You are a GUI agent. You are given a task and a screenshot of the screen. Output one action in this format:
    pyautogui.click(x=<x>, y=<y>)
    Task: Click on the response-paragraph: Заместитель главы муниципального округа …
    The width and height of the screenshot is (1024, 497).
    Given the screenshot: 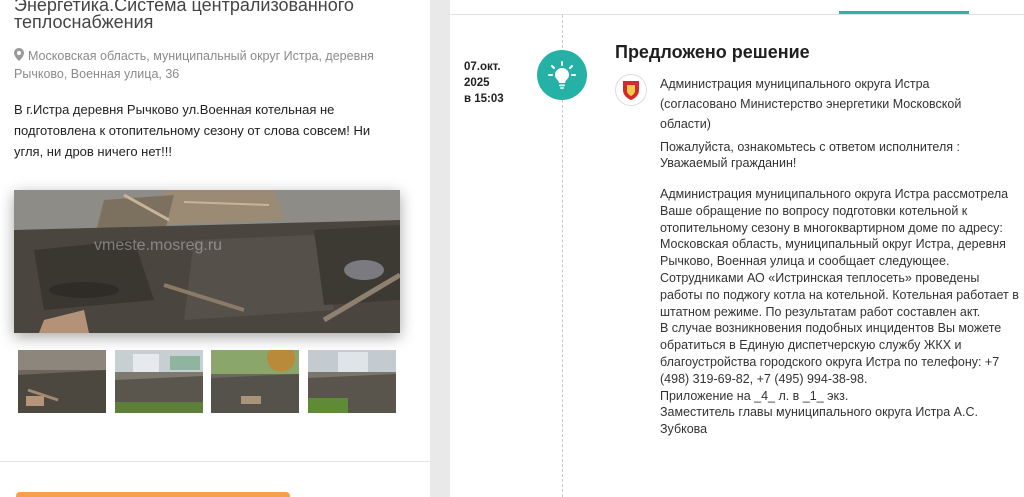 What is the action you would take?
    pyautogui.click(x=819, y=421)
    